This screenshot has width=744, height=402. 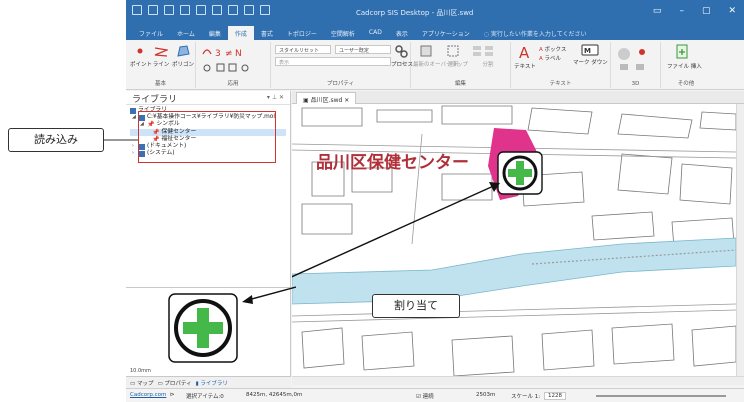 What do you see at coordinates (134, 117) in the screenshot?
I see `chevron-down-icon: ◢` at bounding box center [134, 117].